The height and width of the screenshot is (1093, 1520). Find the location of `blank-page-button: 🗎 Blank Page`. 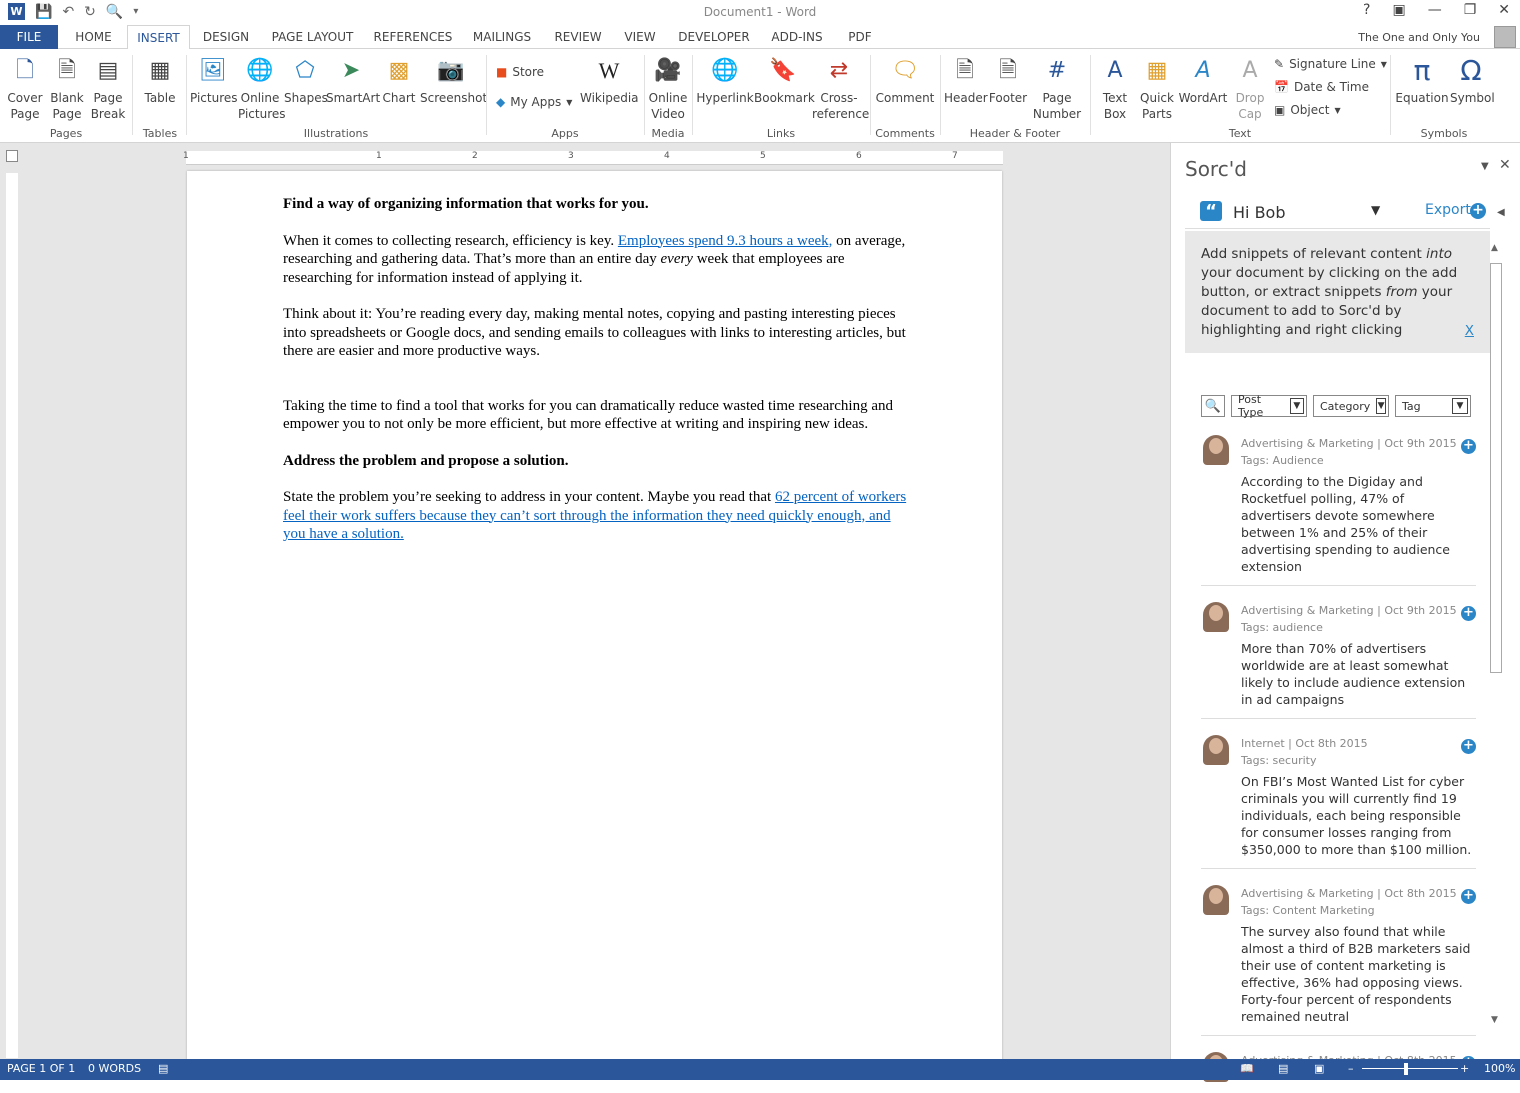

blank-page-button: 🗎 Blank Page is located at coordinates (67, 86).